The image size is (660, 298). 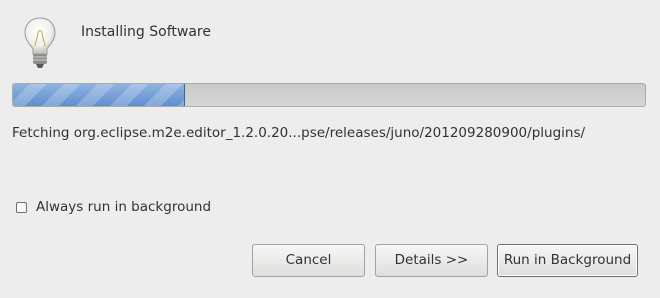 What do you see at coordinates (431, 260) in the screenshot?
I see `details-button: Details >>` at bounding box center [431, 260].